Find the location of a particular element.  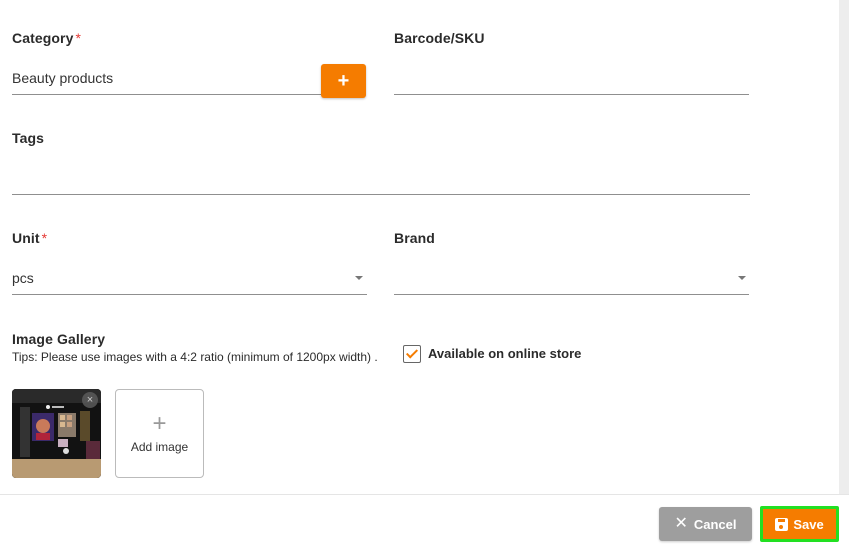

category-input: Beauty products is located at coordinates (62, 78).